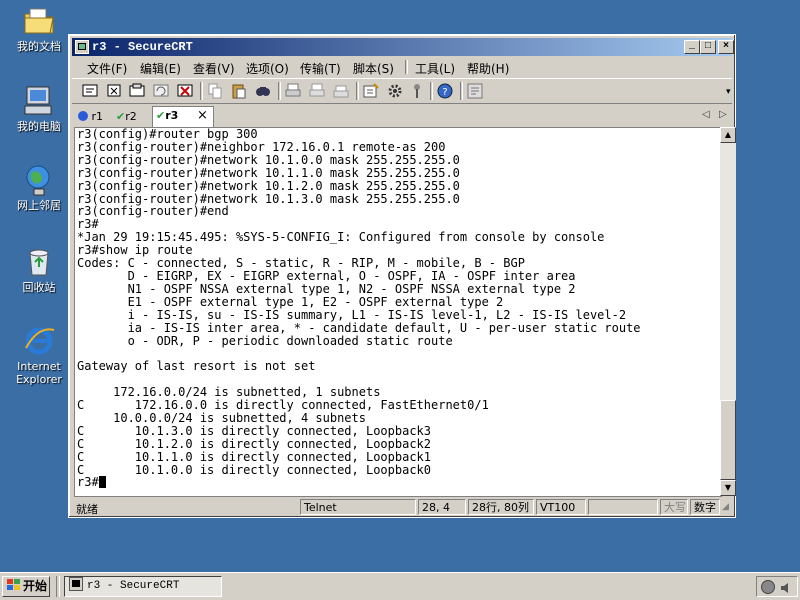  I want to click on network-places-icon, so click(39, 180).